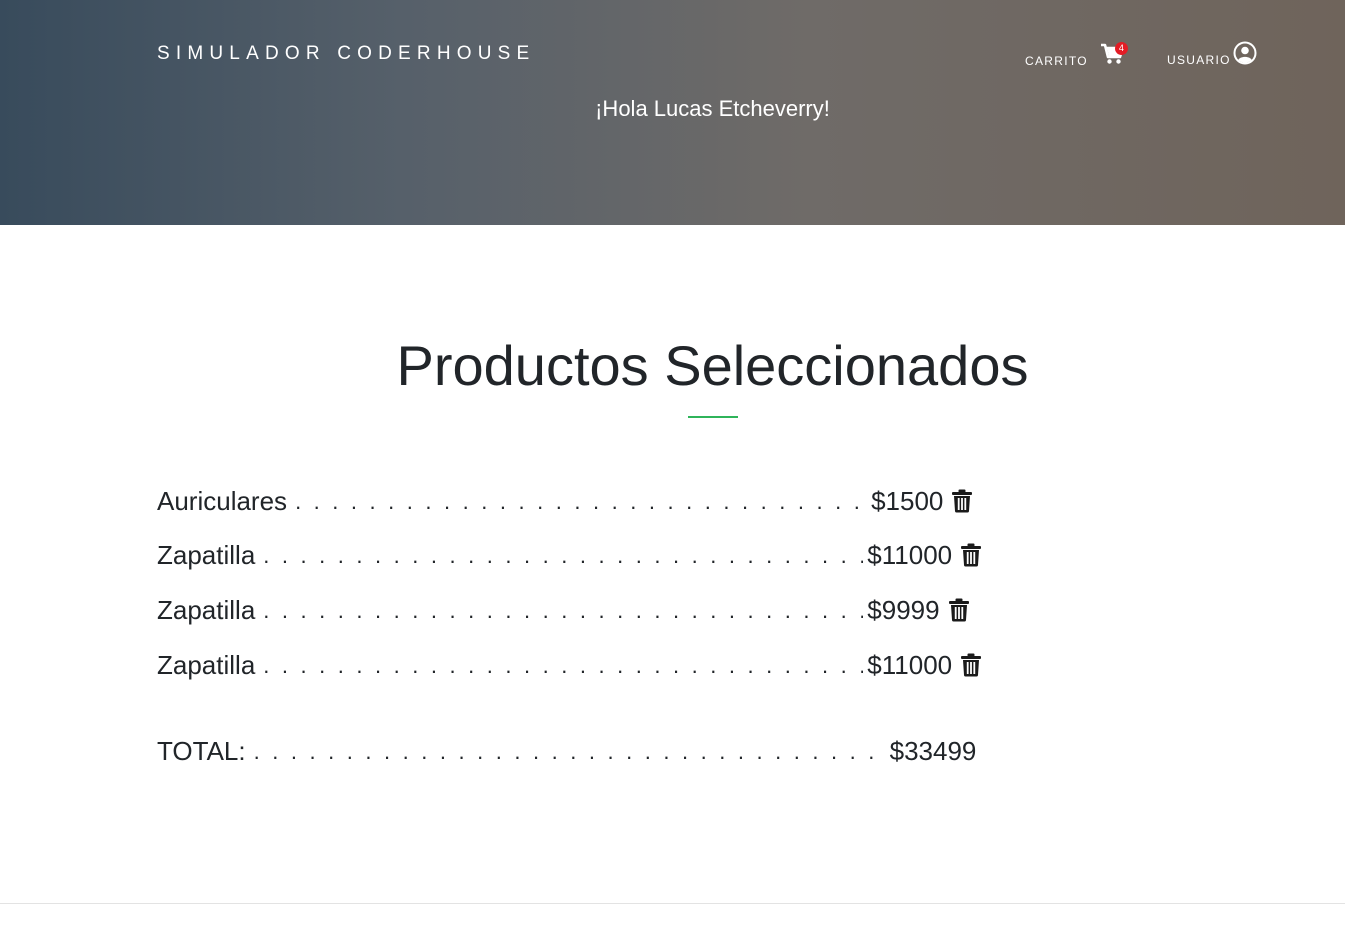 This screenshot has width=1345, height=943. I want to click on nav-user-link: USUARIO, so click(1212, 54).